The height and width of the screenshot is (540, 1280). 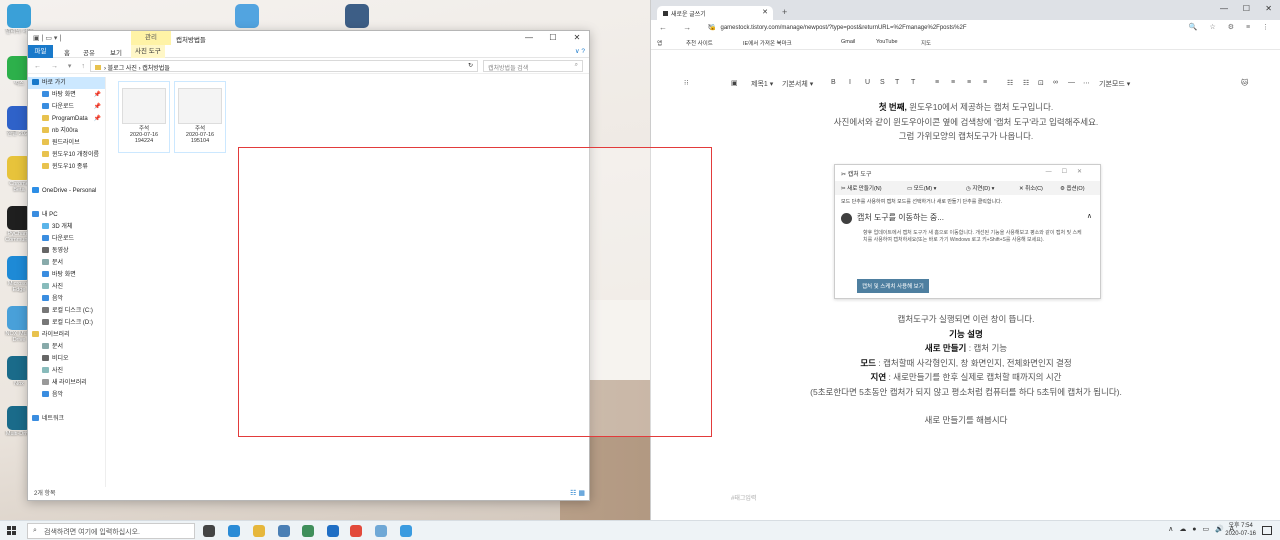 I want to click on nav-item: 새 라이브러리, so click(x=66, y=383).